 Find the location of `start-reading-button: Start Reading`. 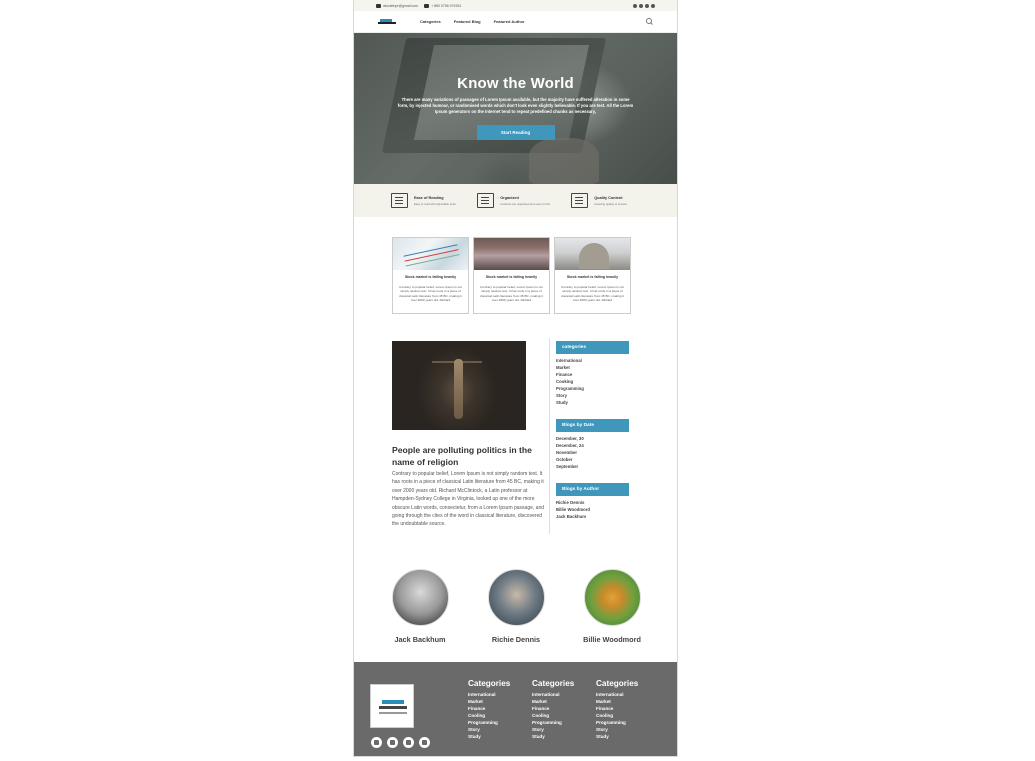

start-reading-button: Start Reading is located at coordinates (515, 133).